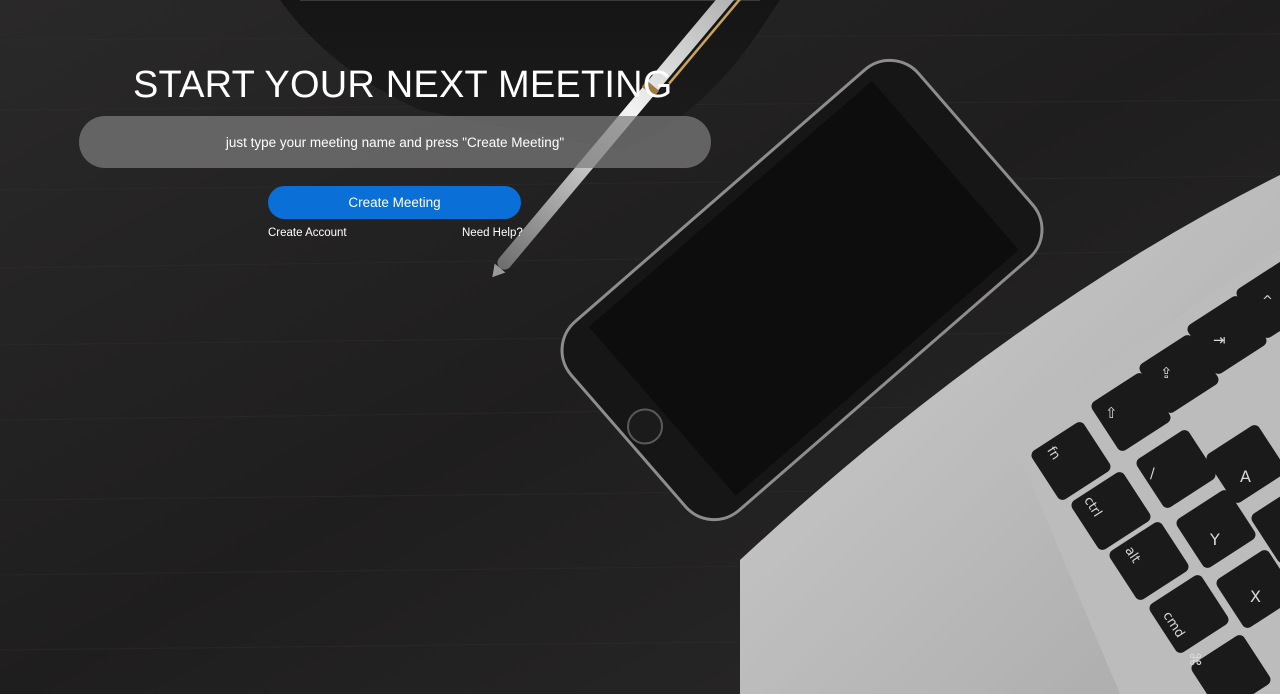  Describe the element at coordinates (492, 233) in the screenshot. I see `need-help-link: Need Help?` at that location.